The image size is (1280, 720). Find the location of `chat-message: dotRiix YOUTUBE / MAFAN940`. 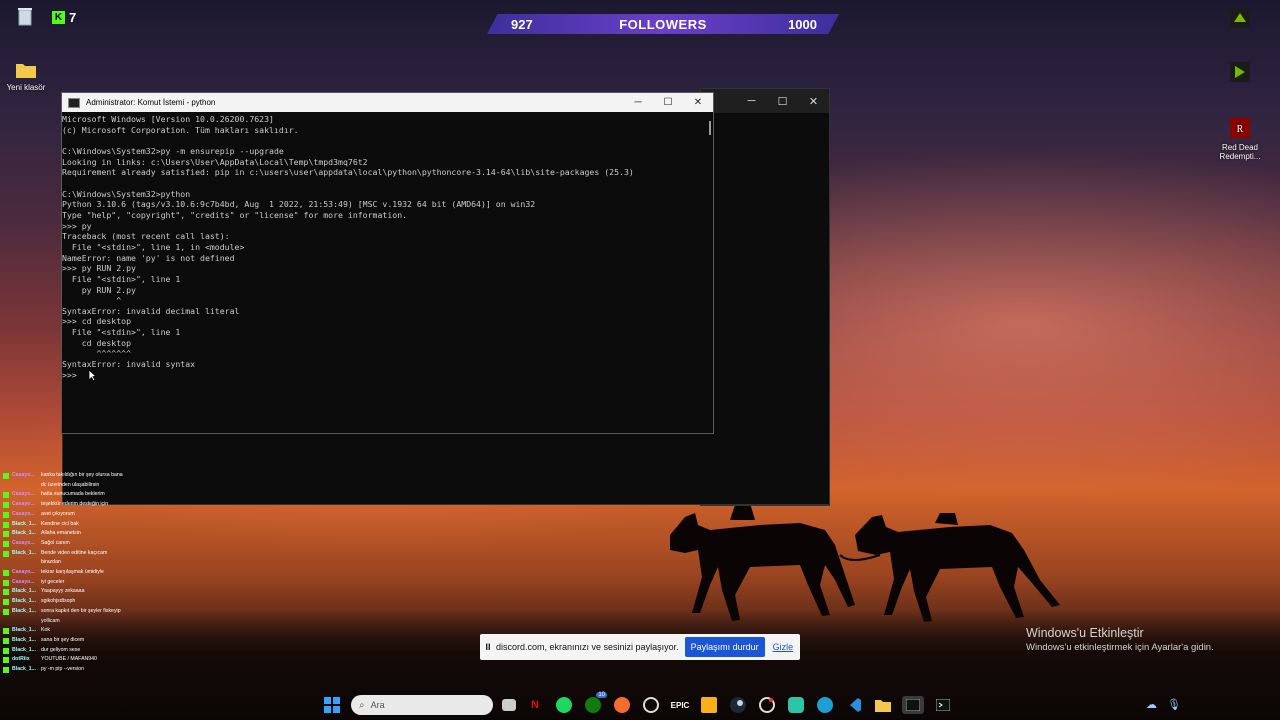

chat-message: dotRiix YOUTUBE / MAFAN940 is located at coordinates (65, 660).